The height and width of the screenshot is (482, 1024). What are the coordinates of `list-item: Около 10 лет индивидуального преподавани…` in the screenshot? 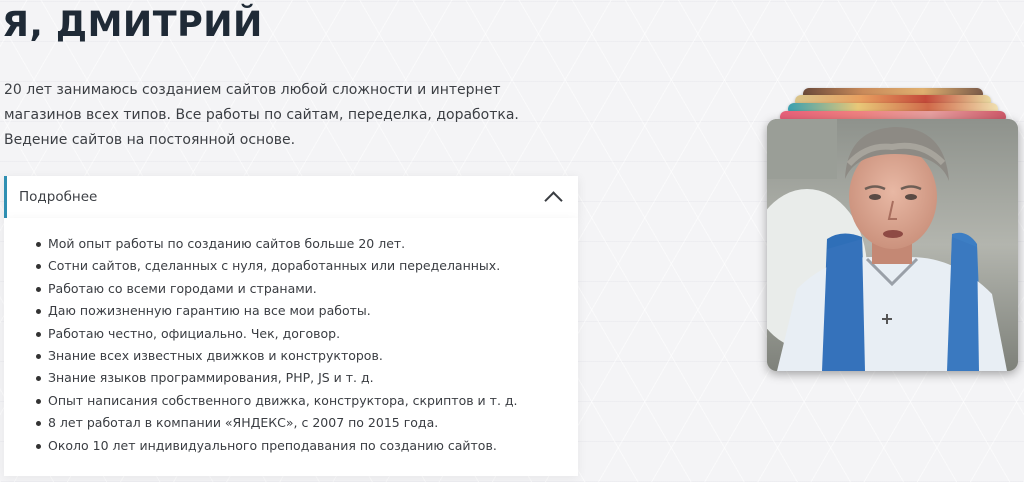 It's located at (307, 446).